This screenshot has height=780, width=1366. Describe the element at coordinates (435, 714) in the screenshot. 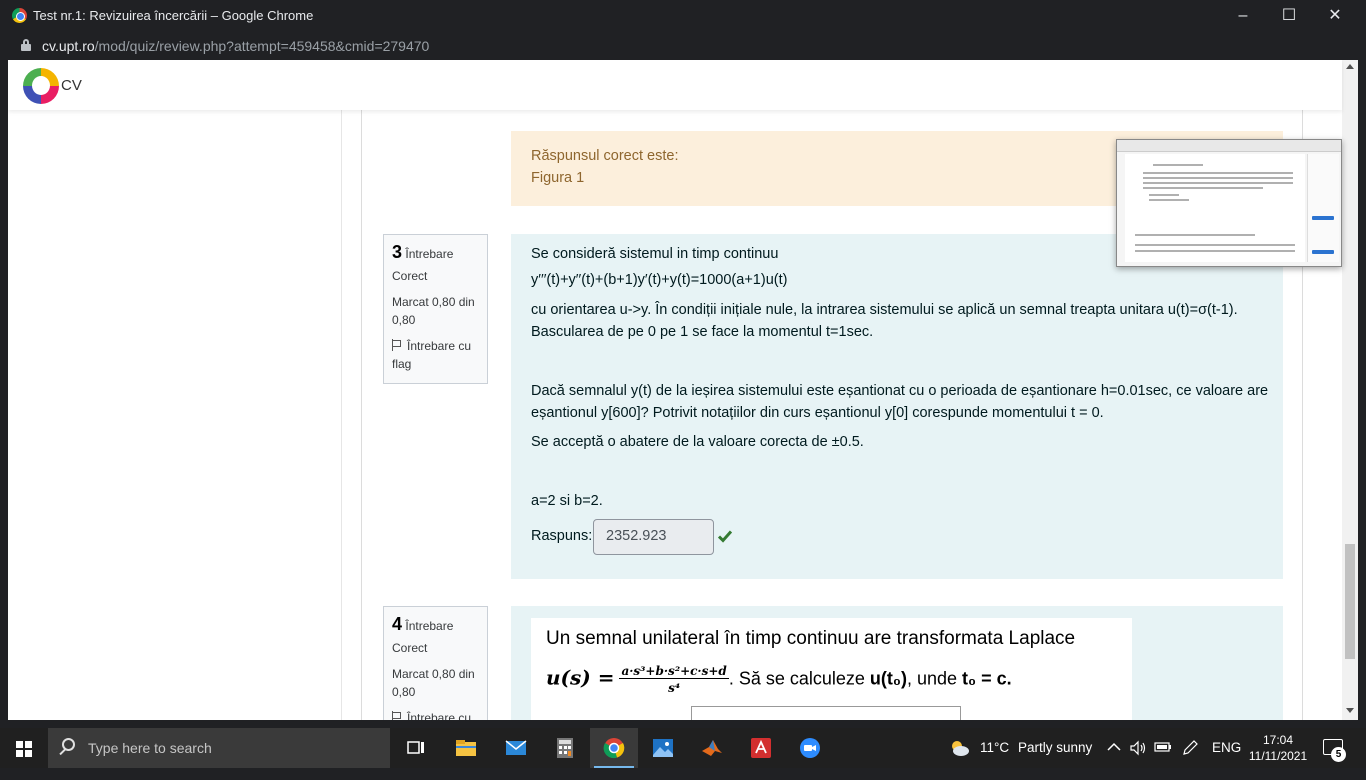

I see `flag-question-button: Întrebare cu` at that location.